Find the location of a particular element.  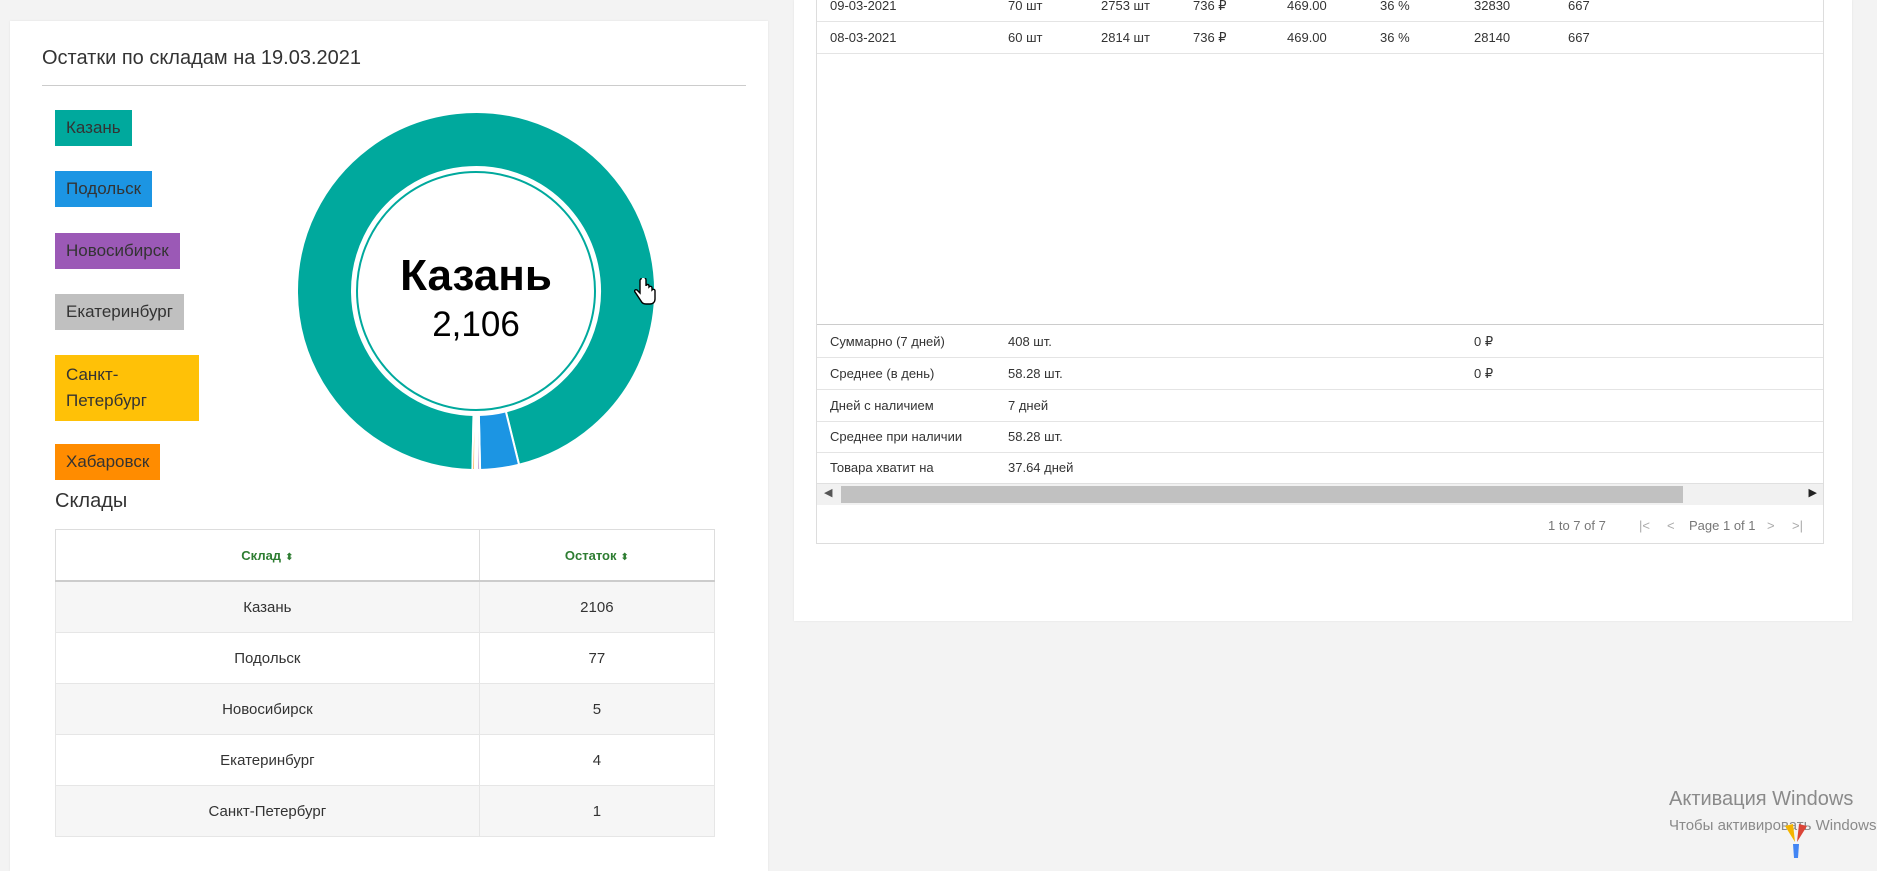

warehouse-donut-chart: Казань 2,106 is located at coordinates (476, 291).